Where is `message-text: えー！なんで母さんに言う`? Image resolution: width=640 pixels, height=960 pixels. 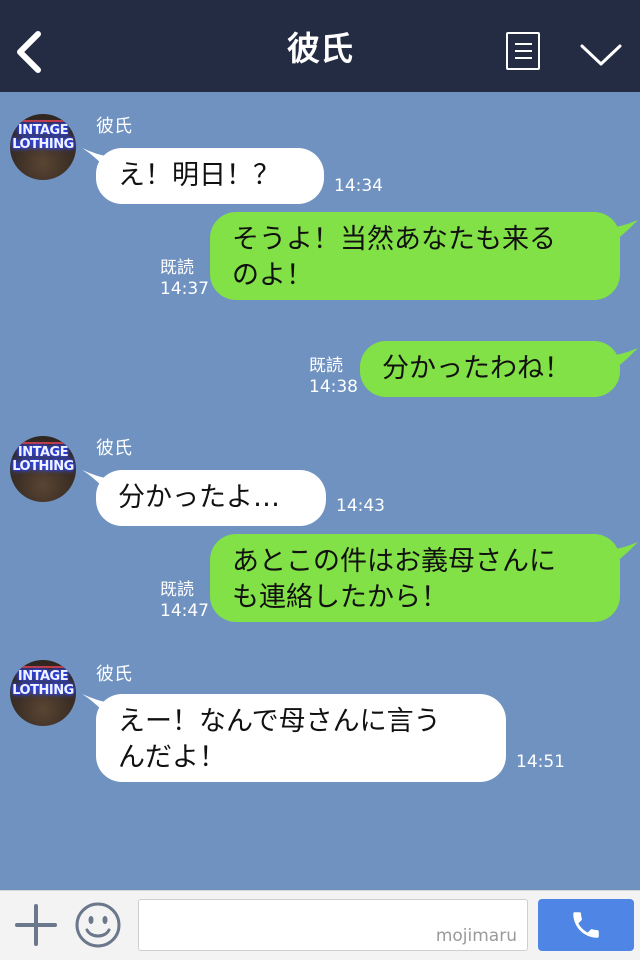
message-text: えー！なんで母さんに言う is located at coordinates (279, 721).